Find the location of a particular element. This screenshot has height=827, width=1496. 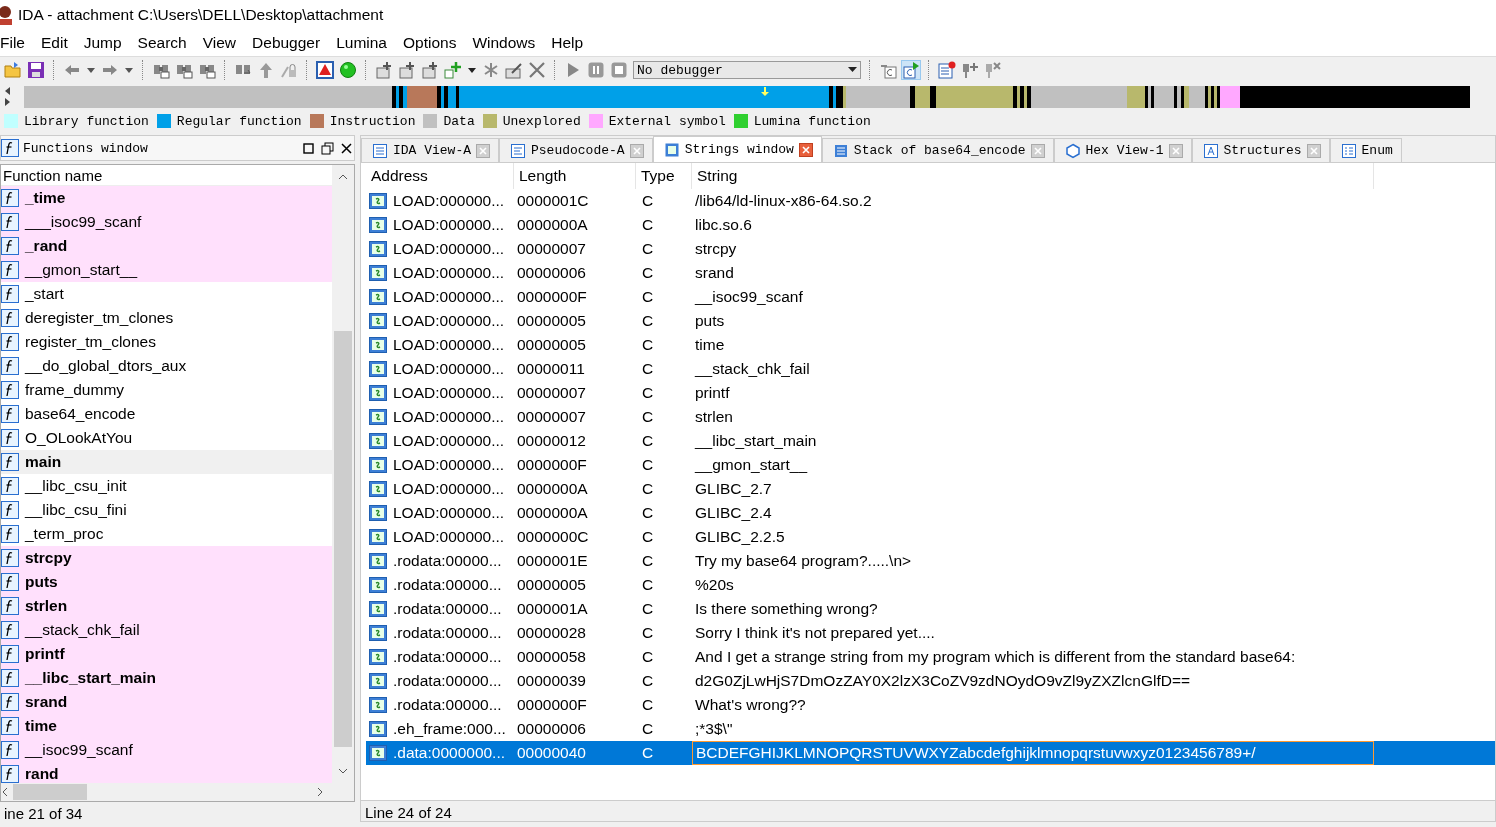

menu-item: Jump is located at coordinates (102, 43).